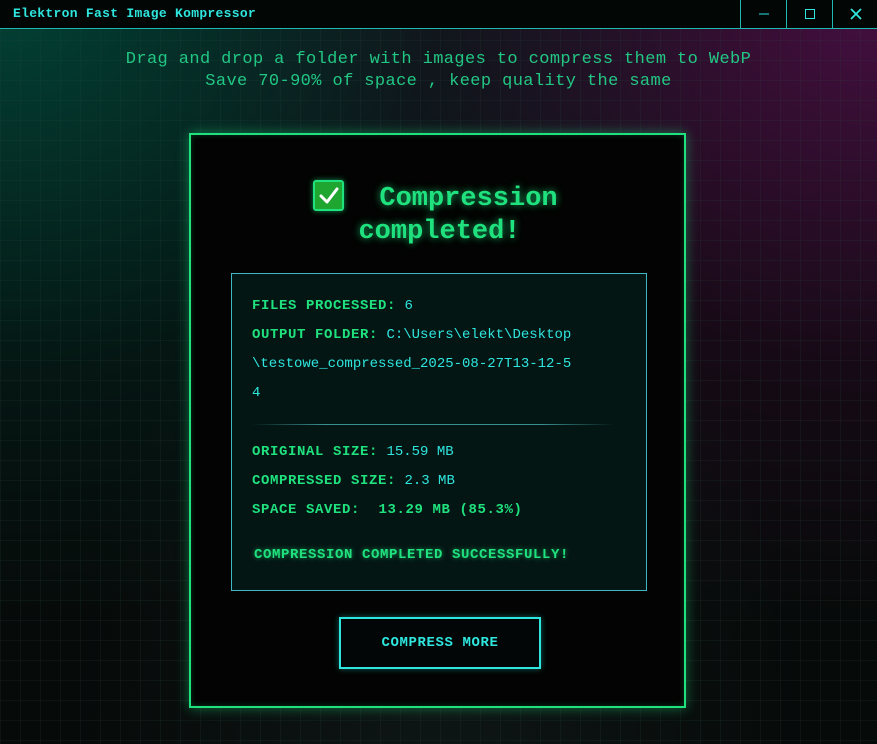 This screenshot has height=744, width=877. I want to click on minimize-icon, so click(764, 14).